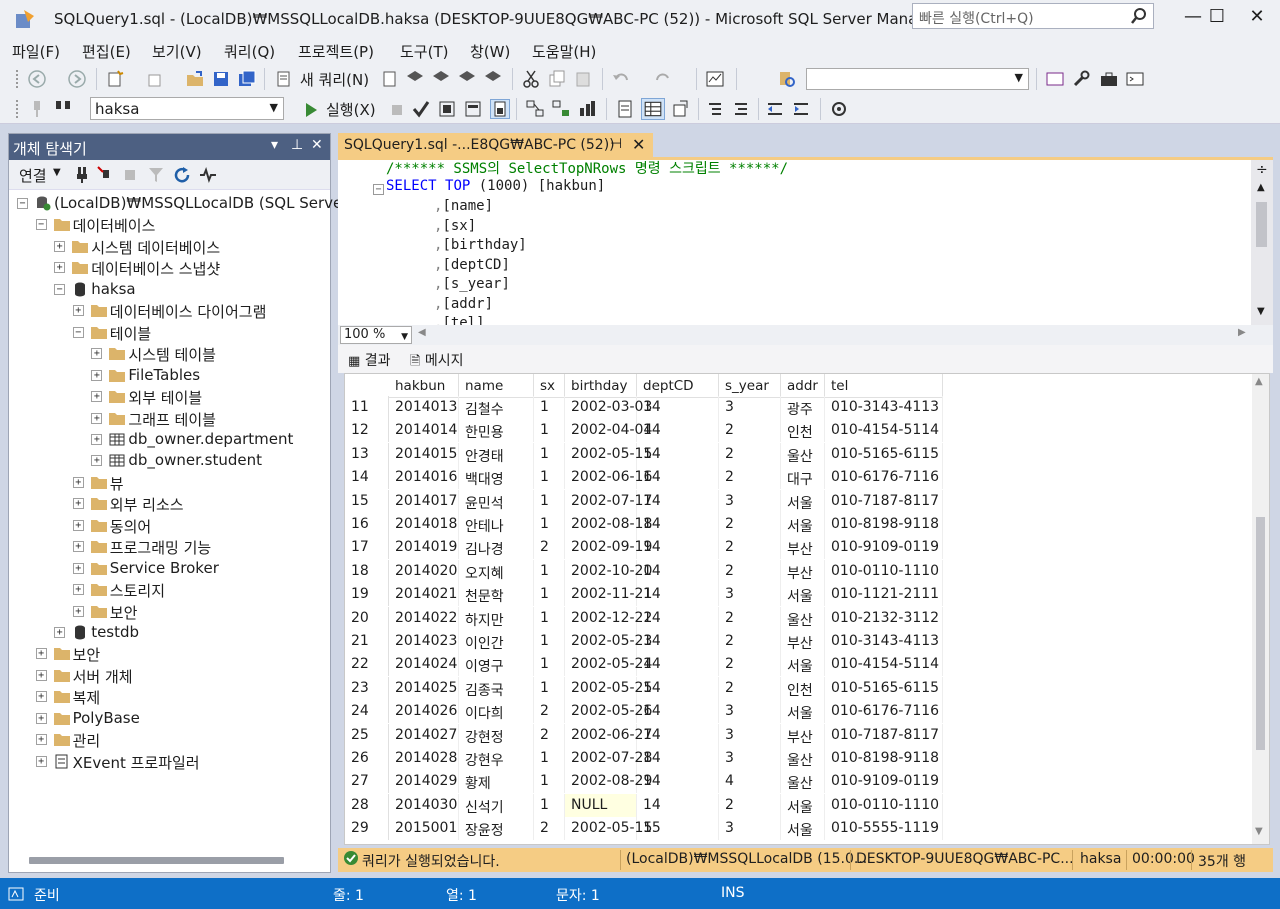  What do you see at coordinates (424, 571) in the screenshot?
I see `grid-cell-hakbun: 2014020` at bounding box center [424, 571].